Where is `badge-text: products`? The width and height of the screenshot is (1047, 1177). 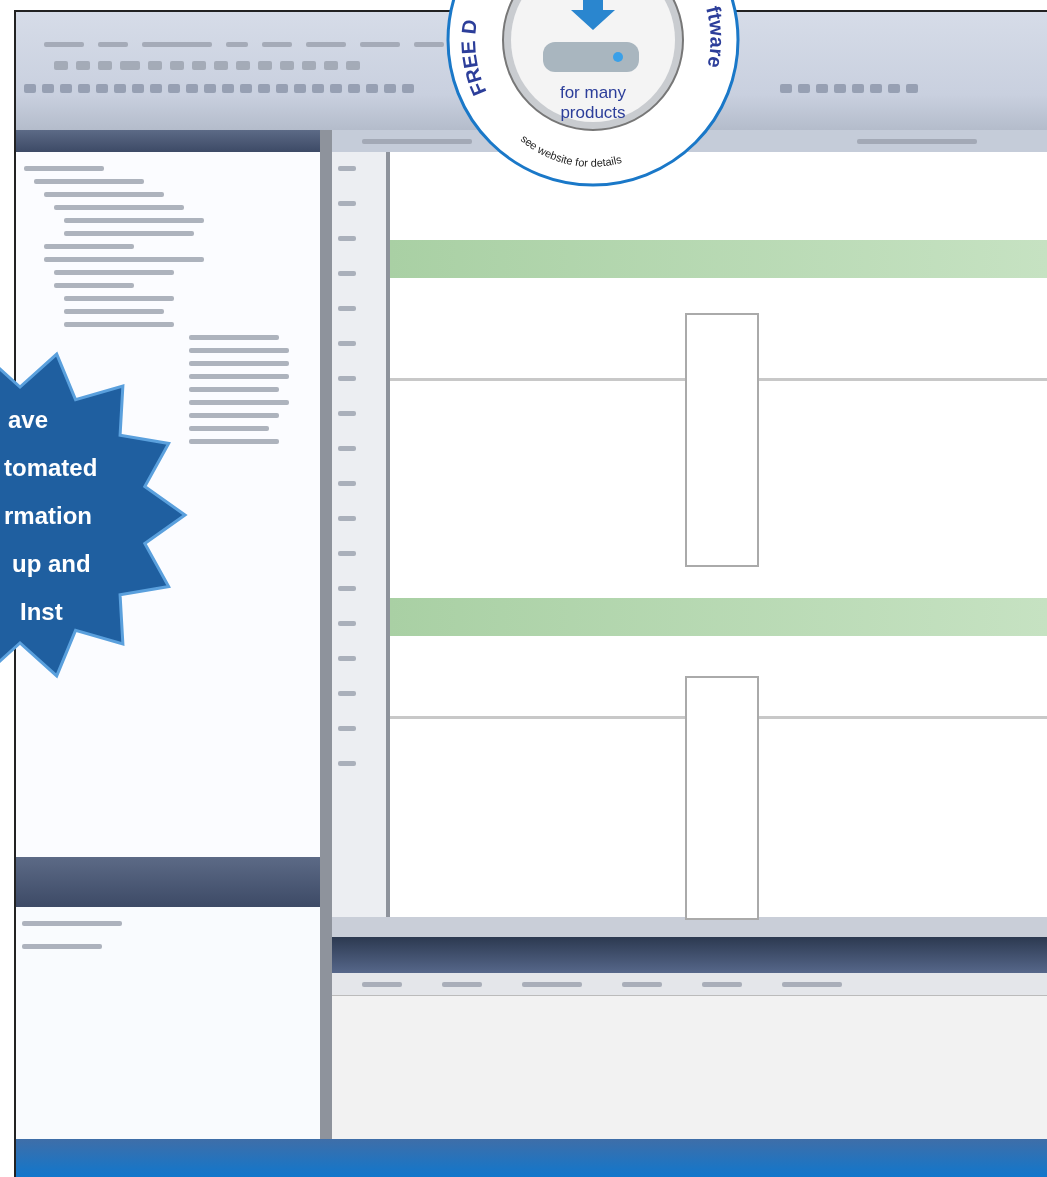 badge-text: products is located at coordinates (593, 112).